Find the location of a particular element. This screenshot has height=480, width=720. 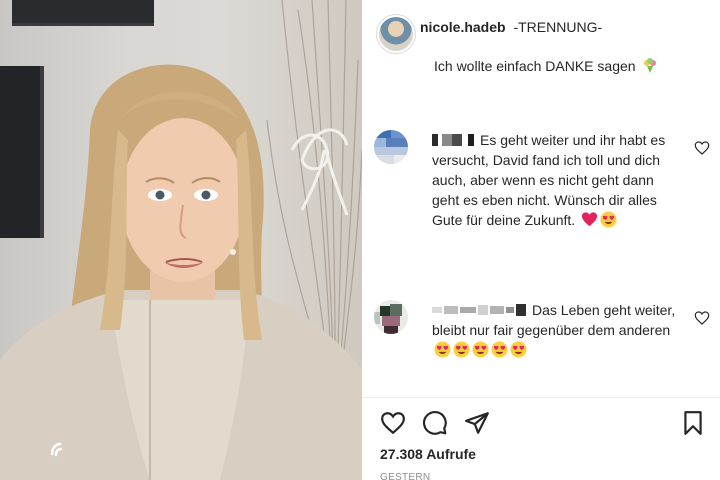

watermark-logo-icon is located at coordinates (56, 449).